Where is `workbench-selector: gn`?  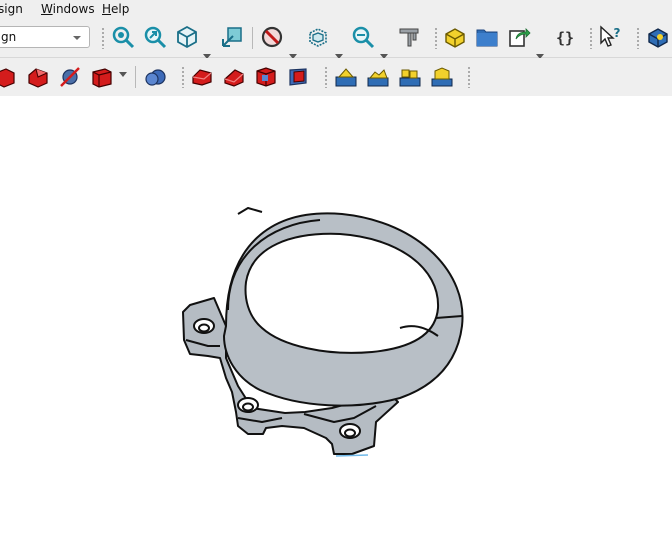
workbench-selector: gn is located at coordinates (45, 37).